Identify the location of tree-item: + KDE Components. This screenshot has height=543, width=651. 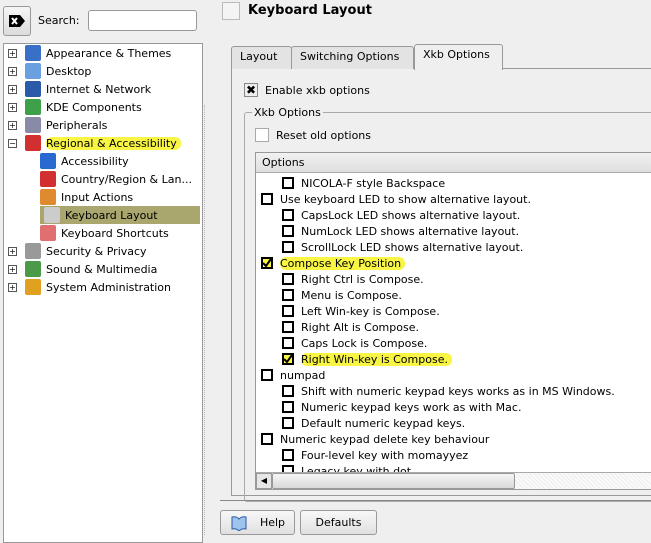
(77, 107).